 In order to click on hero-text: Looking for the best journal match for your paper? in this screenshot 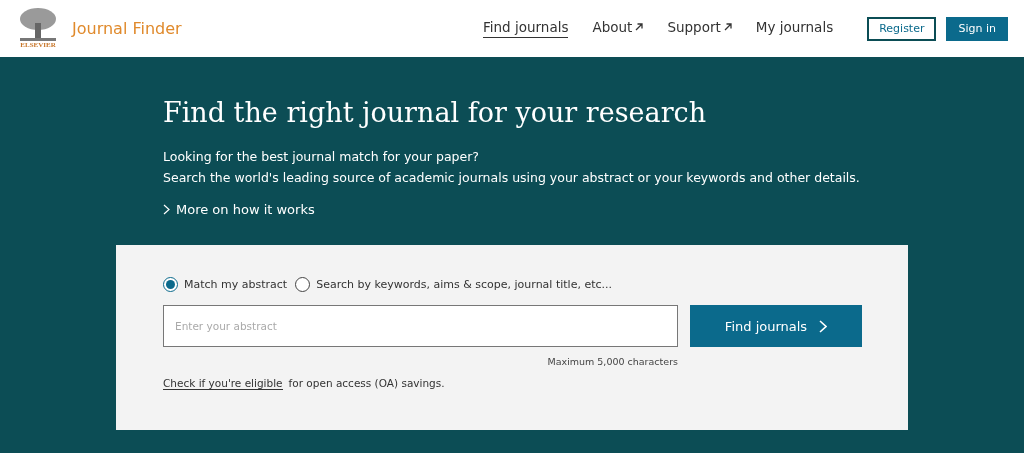, I will do `click(321, 157)`.